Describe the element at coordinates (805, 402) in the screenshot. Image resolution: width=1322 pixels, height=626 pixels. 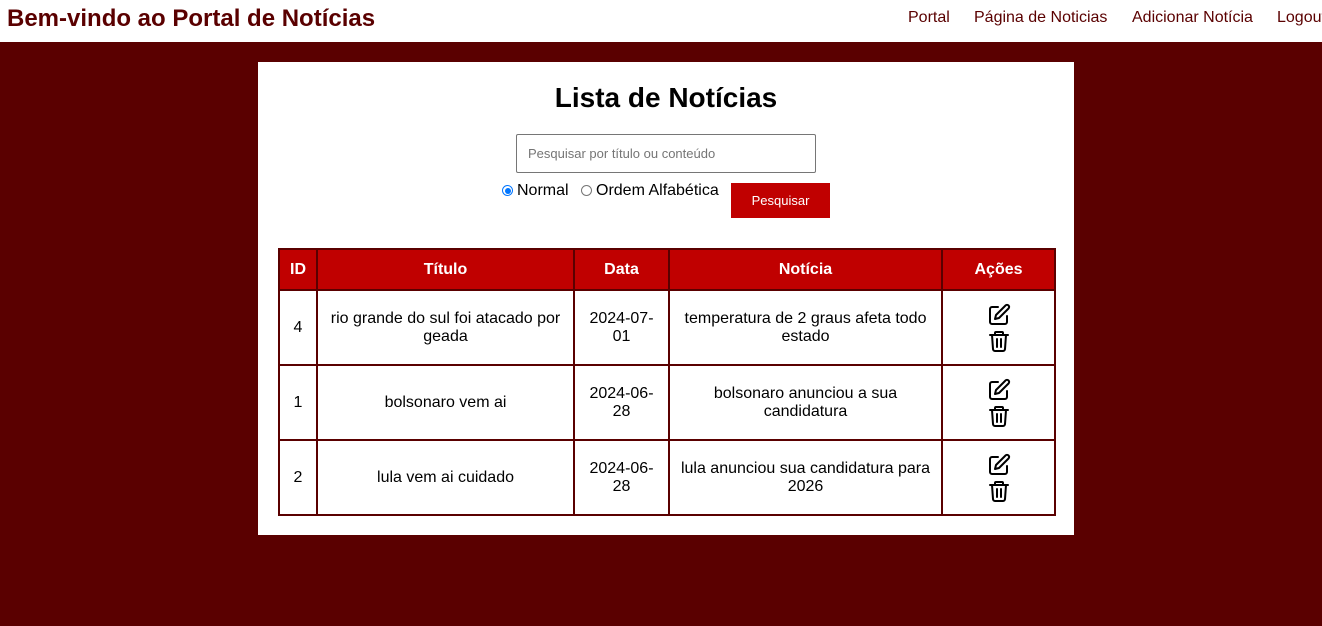
I see `cell-noticia: bolsonaro anunciou a sua candidatura` at that location.